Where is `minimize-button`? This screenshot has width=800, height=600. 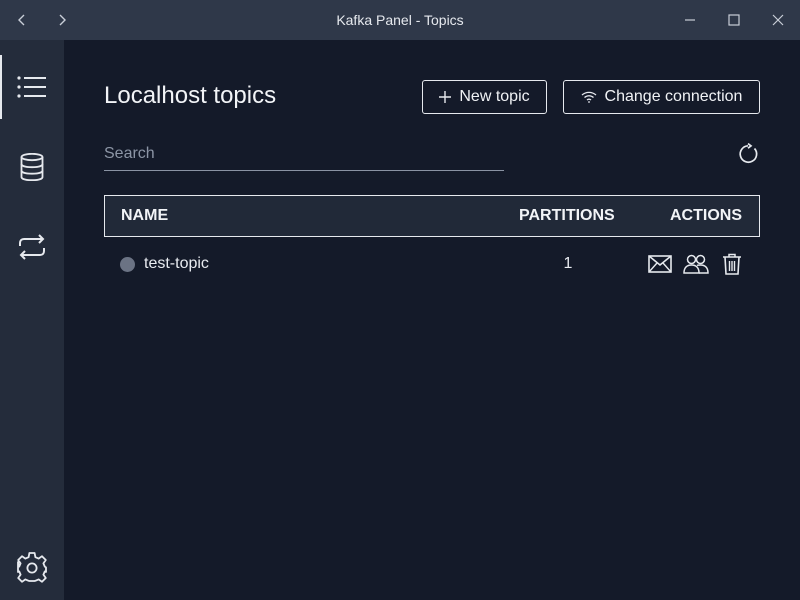 minimize-button is located at coordinates (690, 20).